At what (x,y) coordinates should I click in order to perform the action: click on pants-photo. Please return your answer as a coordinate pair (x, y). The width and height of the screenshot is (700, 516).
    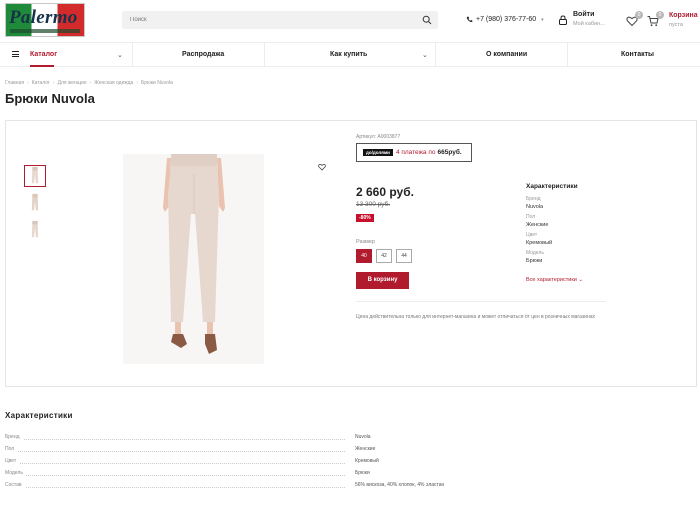
    Looking at the image, I should click on (193, 259).